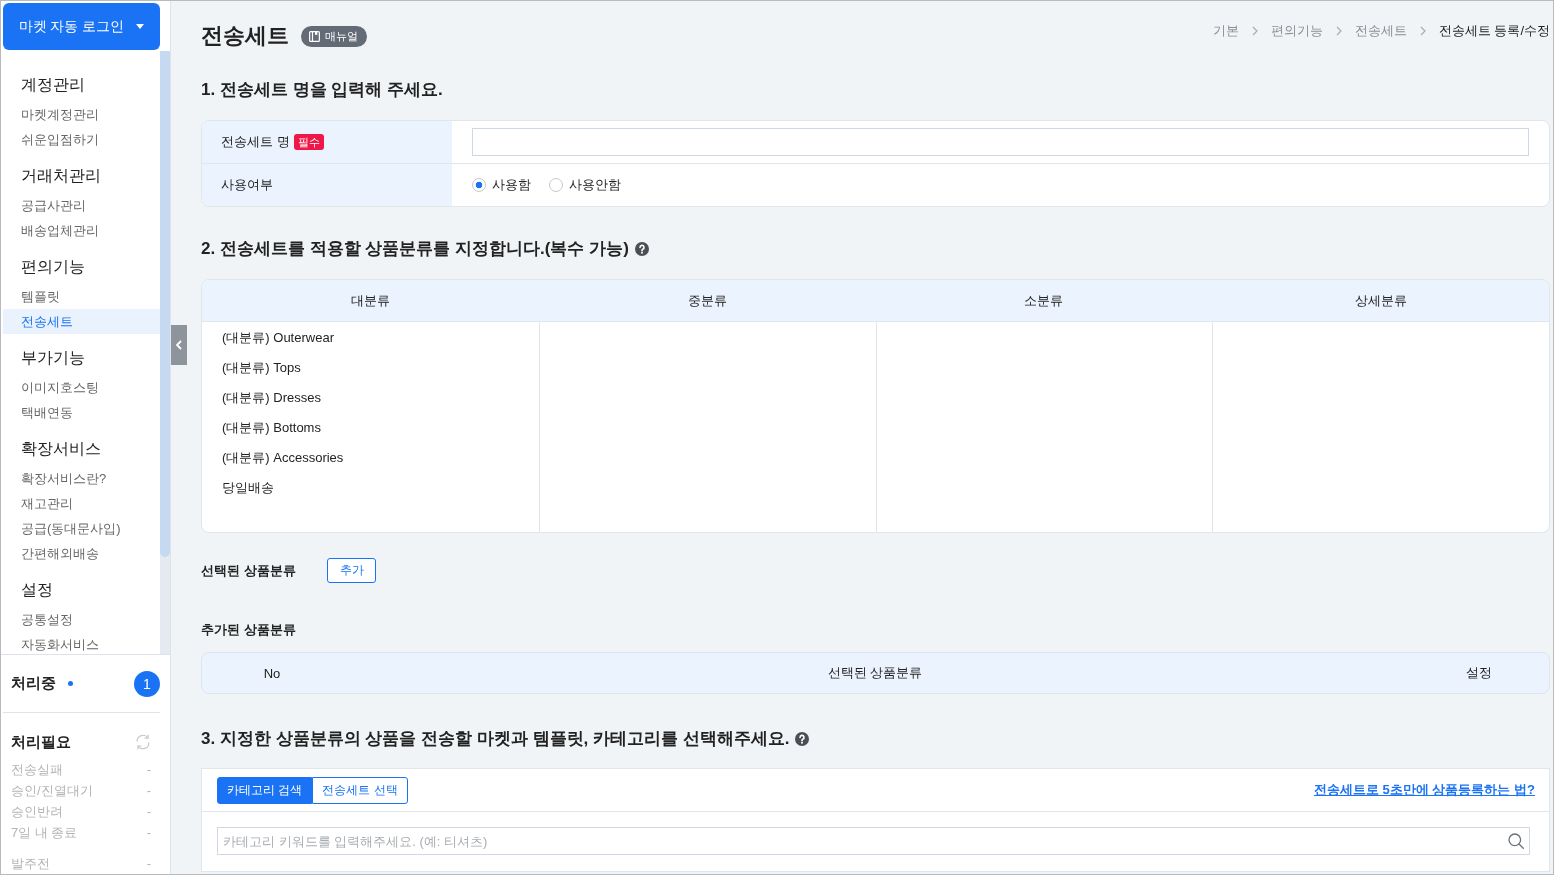 The image size is (1554, 875). I want to click on nav-item: 전송세트, so click(81, 321).